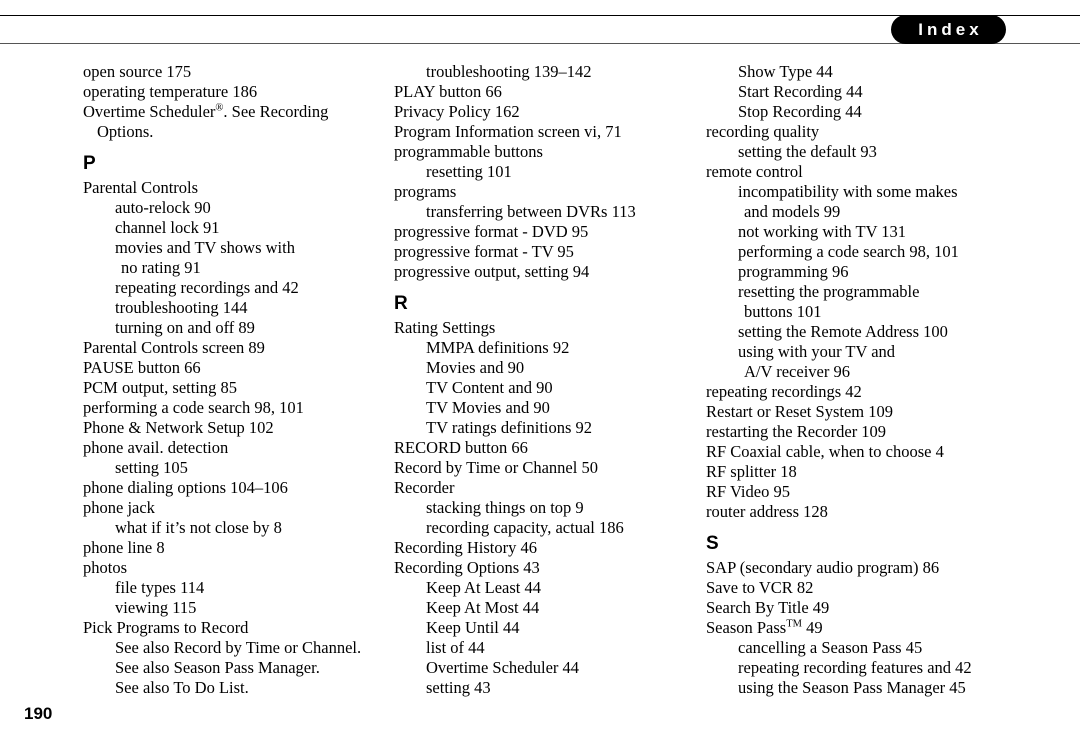 The height and width of the screenshot is (750, 1080). What do you see at coordinates (540, 30) in the screenshot?
I see `page-header: Index` at bounding box center [540, 30].